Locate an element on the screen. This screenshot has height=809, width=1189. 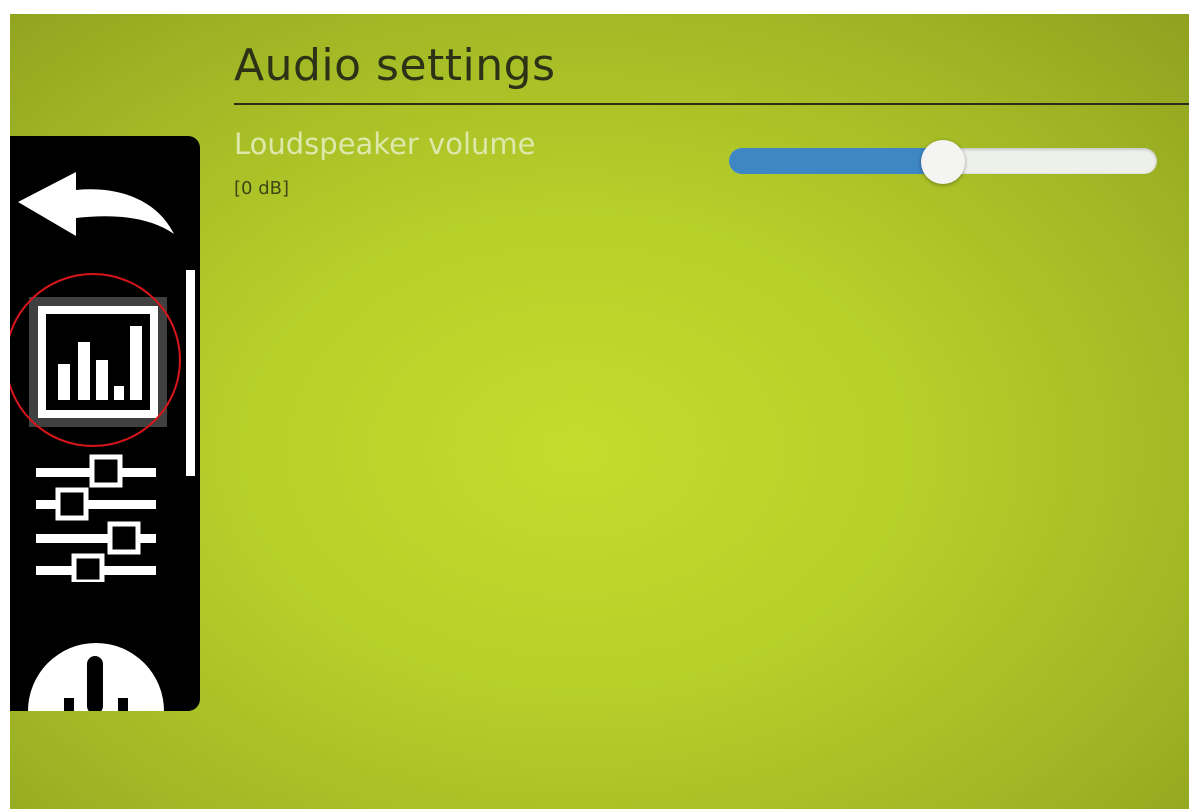
gauge-button is located at coordinates (96, 673).